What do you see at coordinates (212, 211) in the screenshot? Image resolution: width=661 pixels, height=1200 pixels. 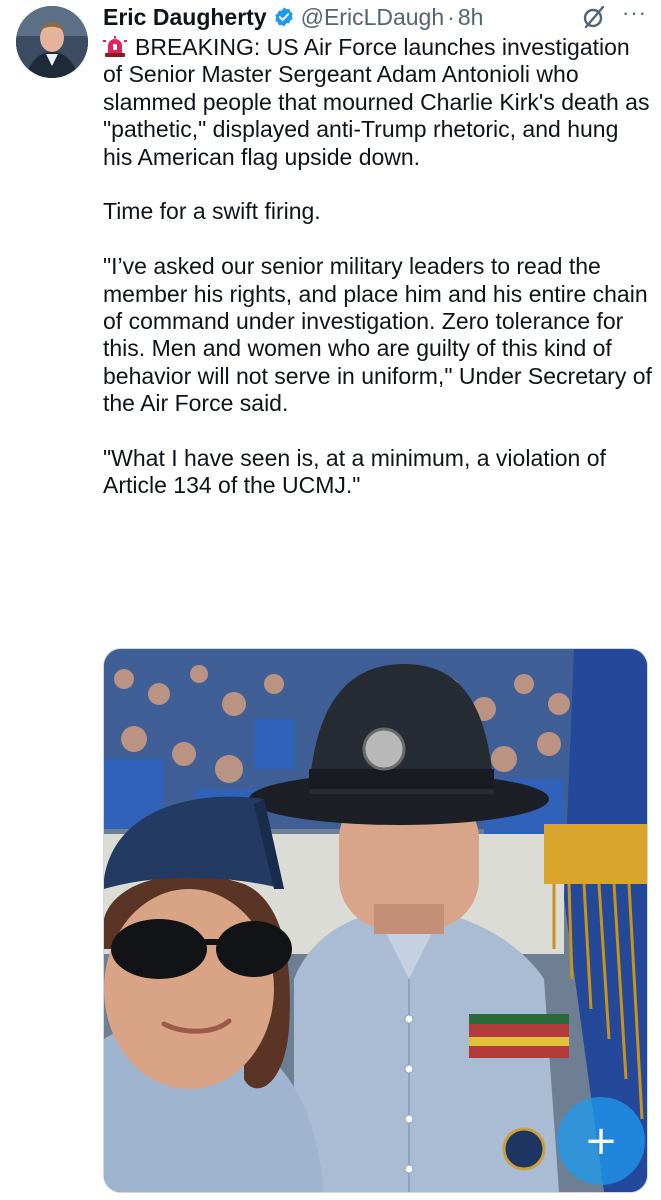 I see `tweet-paragraph-2: Time for a swift firing.` at bounding box center [212, 211].